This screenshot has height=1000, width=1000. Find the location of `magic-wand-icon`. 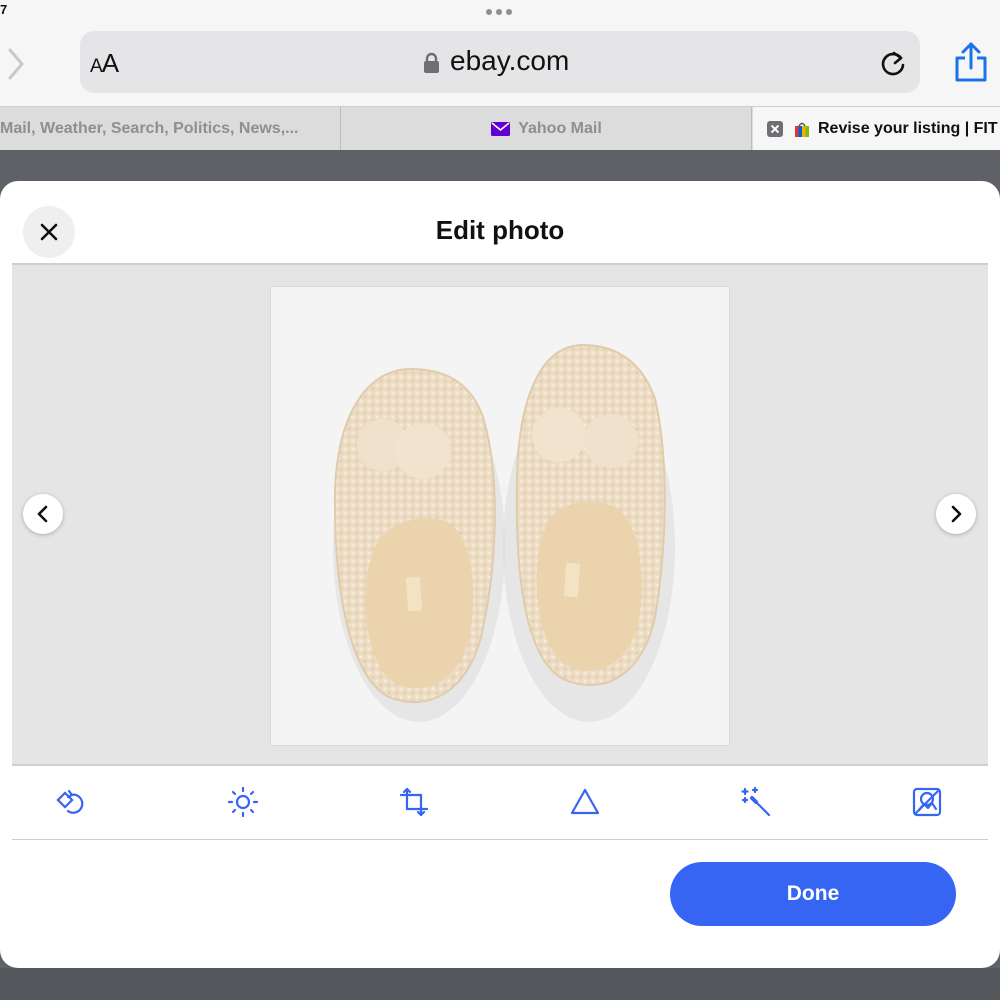

magic-wand-icon is located at coordinates (756, 801).